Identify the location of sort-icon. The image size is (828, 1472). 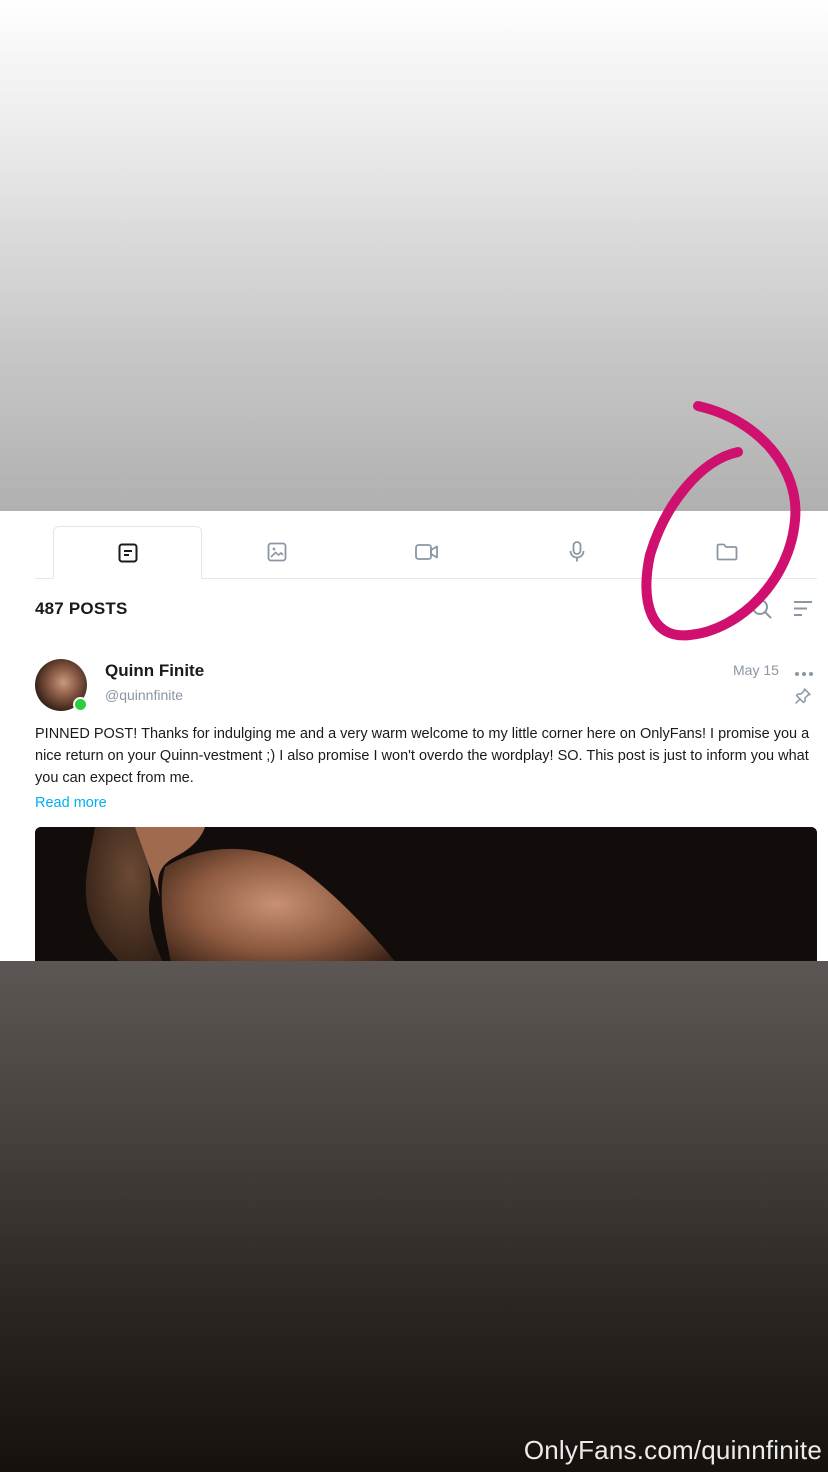
(803, 611).